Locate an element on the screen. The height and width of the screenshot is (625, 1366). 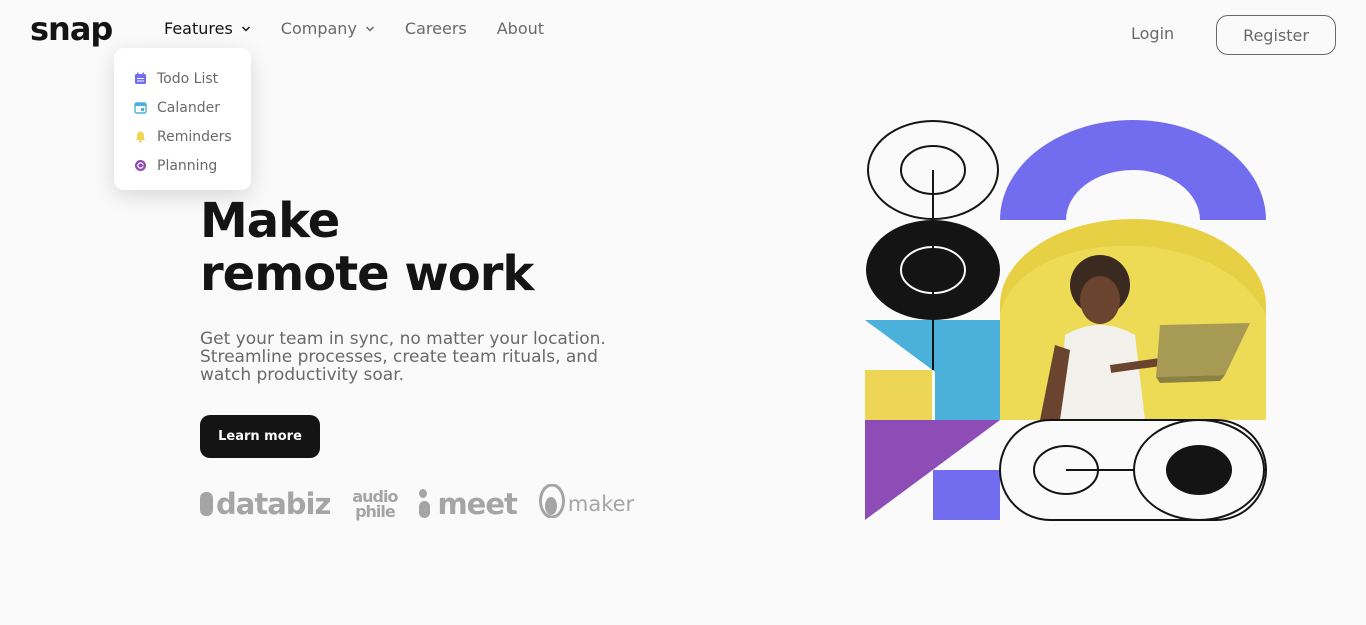
hero-title-line-1: Make is located at coordinates (270, 221).